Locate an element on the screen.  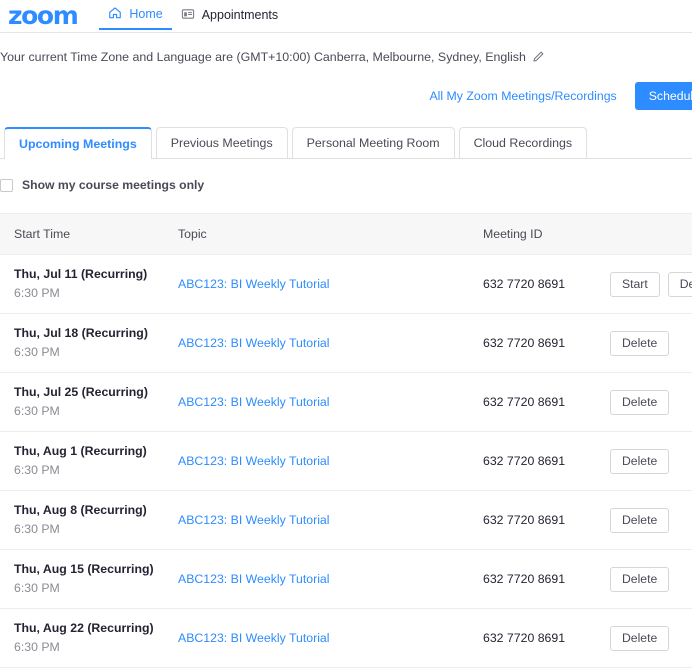
tab-upcoming-meetings: Upcoming Meetings is located at coordinates (78, 143).